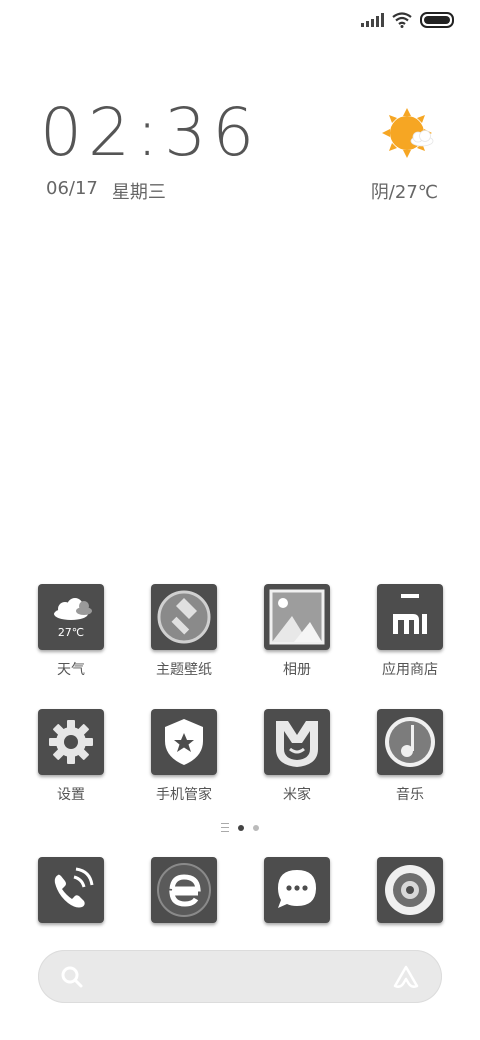 Image resolution: width=480 pixels, height=1040 pixels. I want to click on status-bar, so click(407, 20).